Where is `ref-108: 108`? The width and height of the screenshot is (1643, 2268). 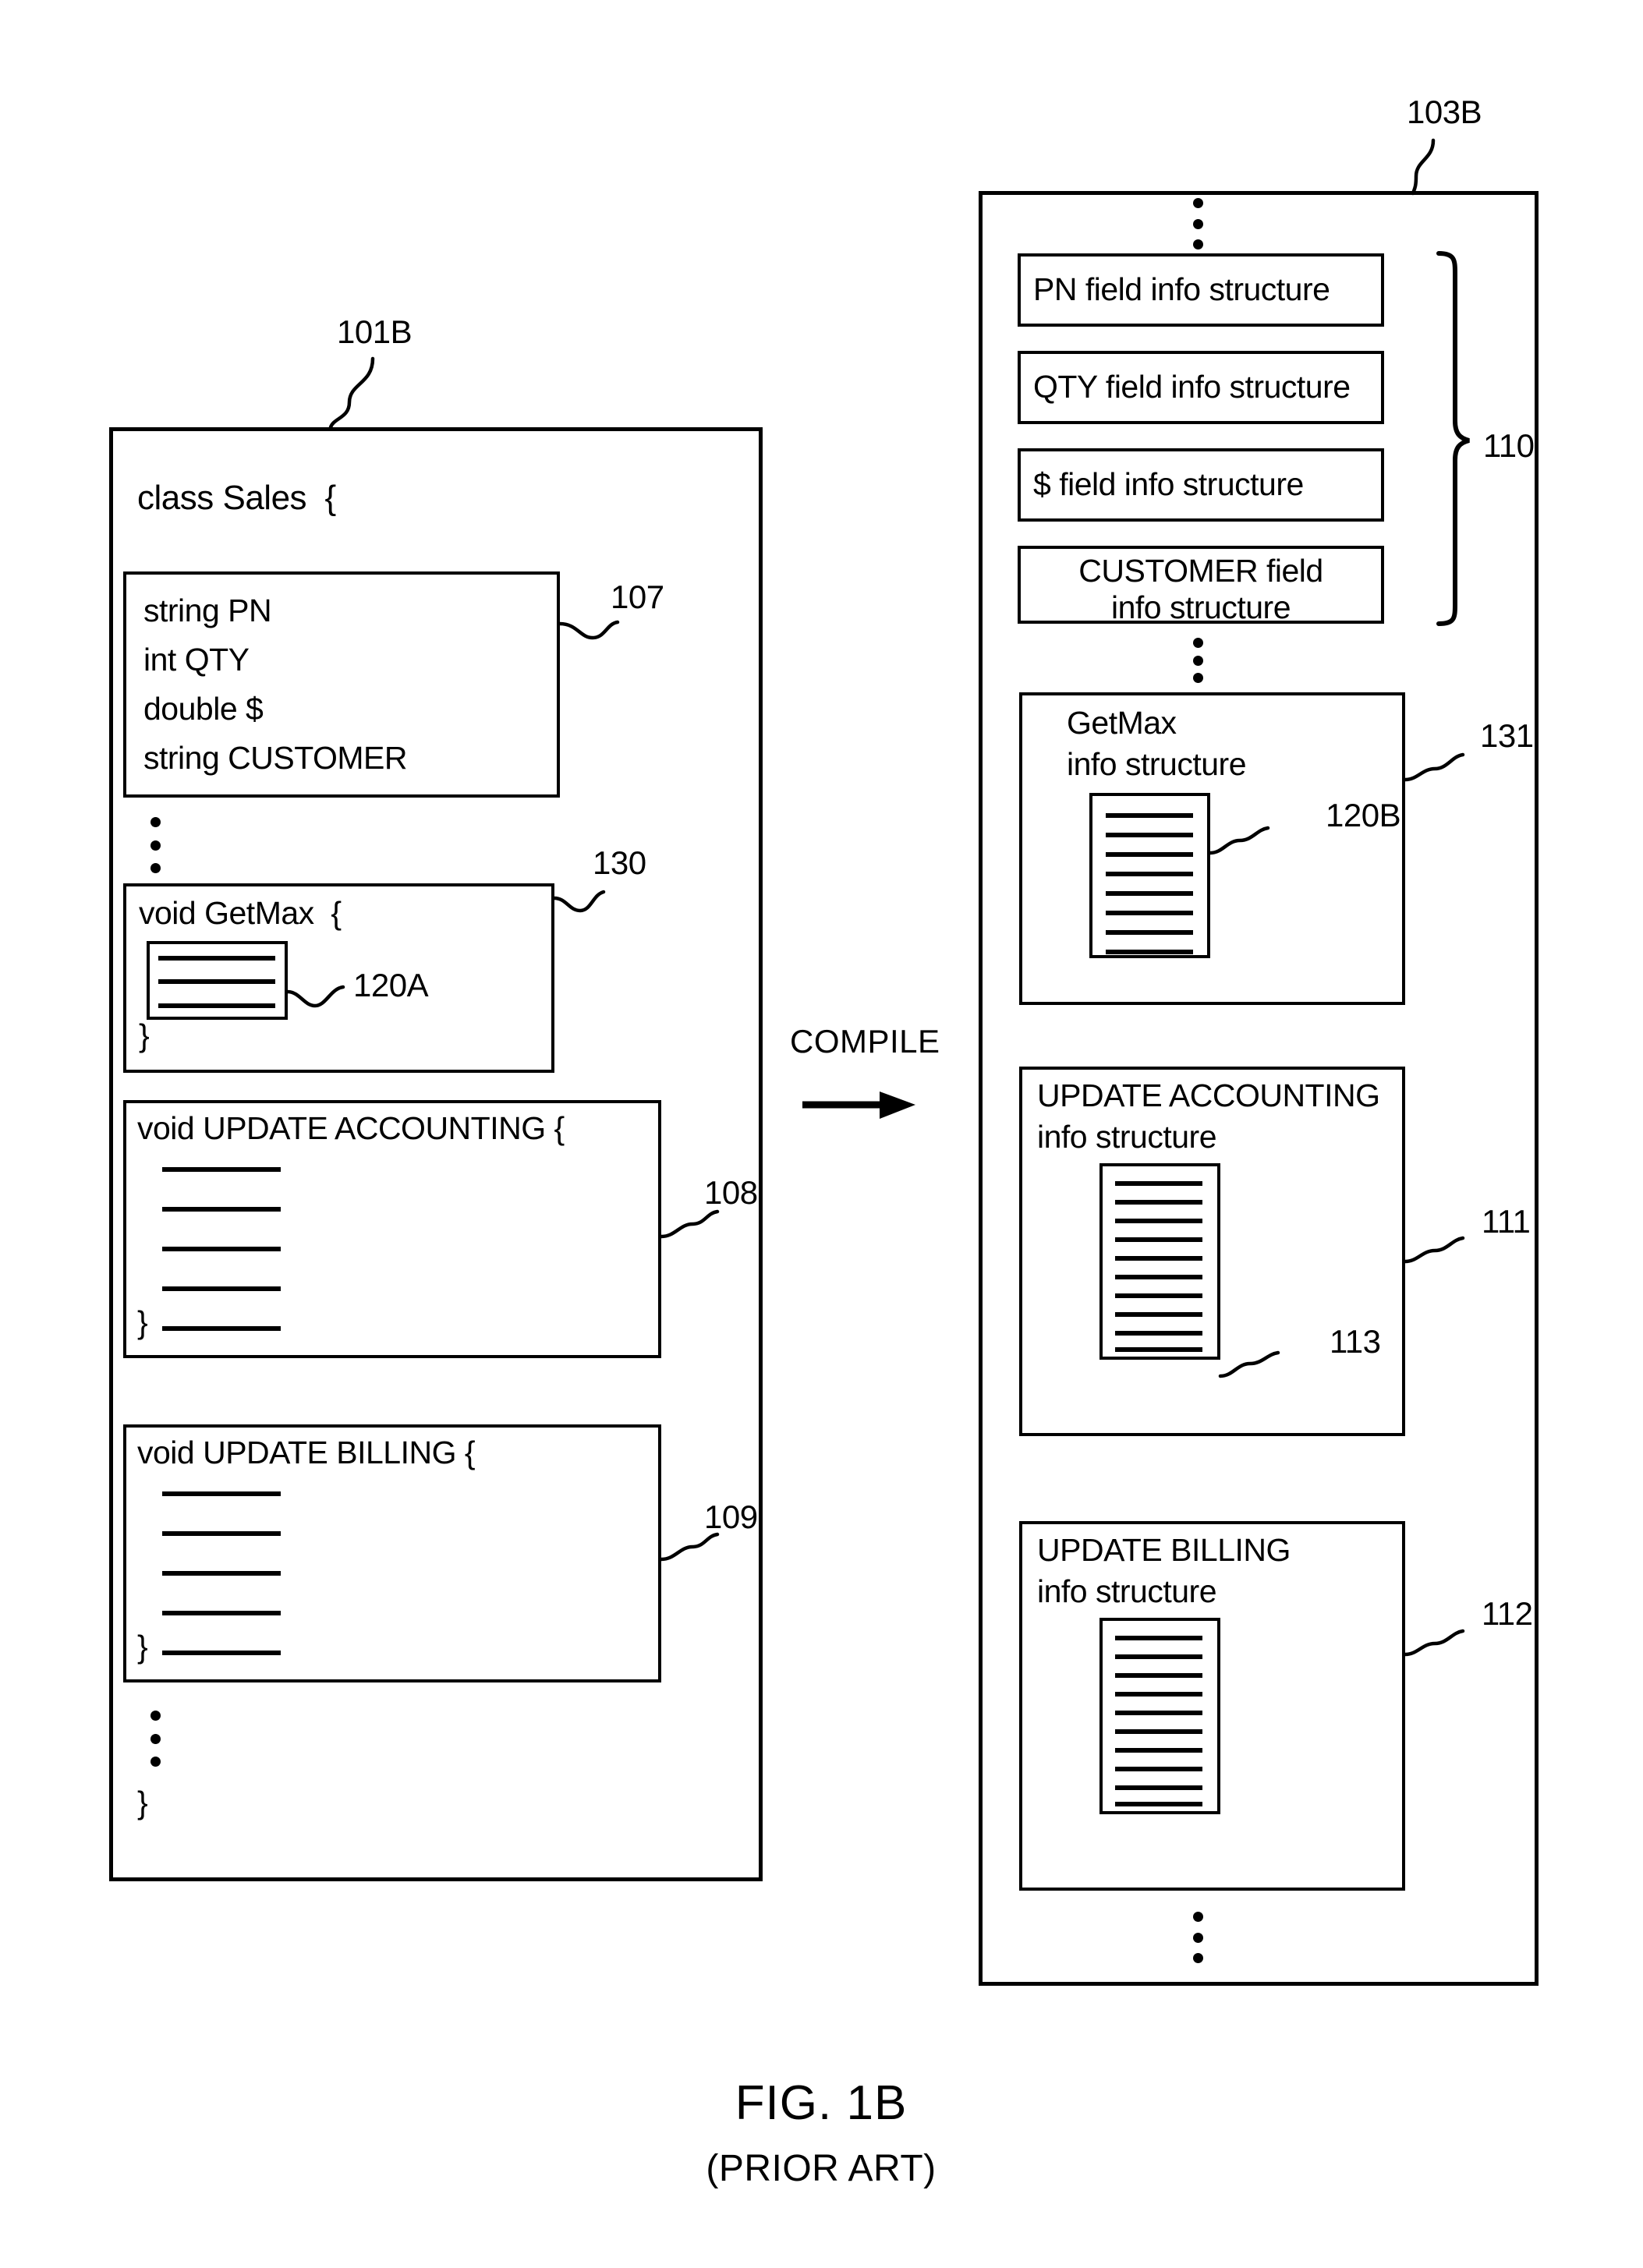
ref-108: 108 is located at coordinates (731, 1192).